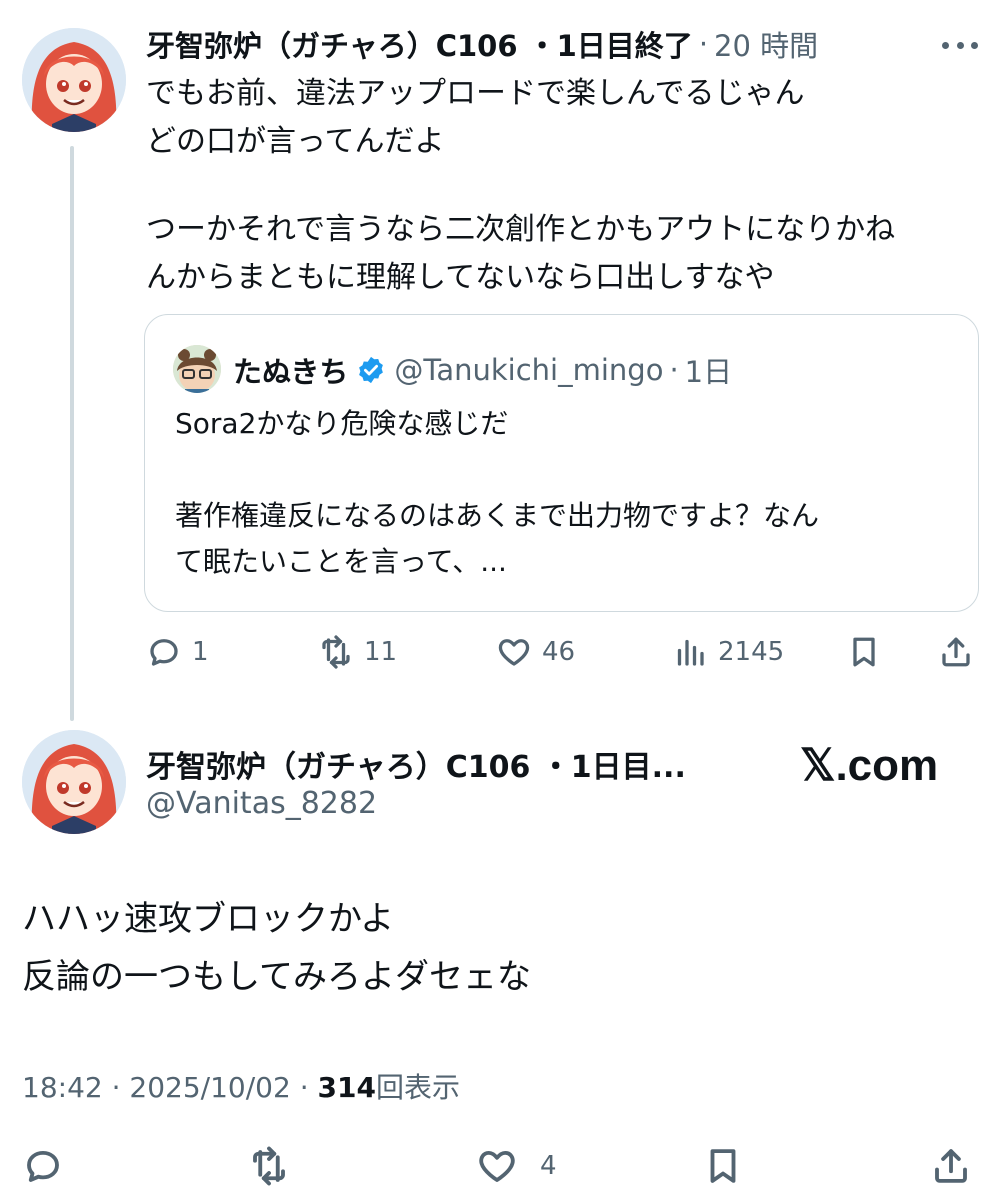 The image size is (1000, 1200). What do you see at coordinates (497, 515) in the screenshot?
I see `quote-text-line: 著作権違反になるのはあくまで出力物ですよ？なん` at bounding box center [497, 515].